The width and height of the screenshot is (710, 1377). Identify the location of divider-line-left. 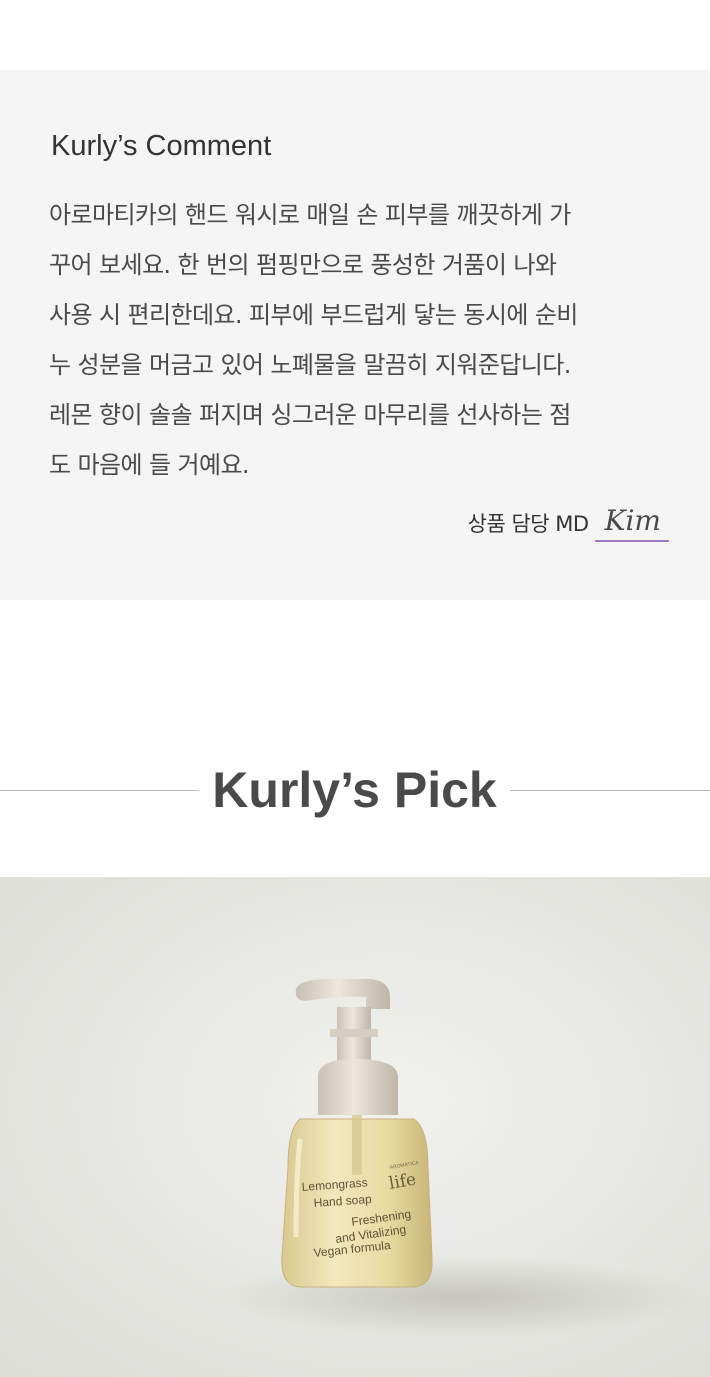
(99, 790).